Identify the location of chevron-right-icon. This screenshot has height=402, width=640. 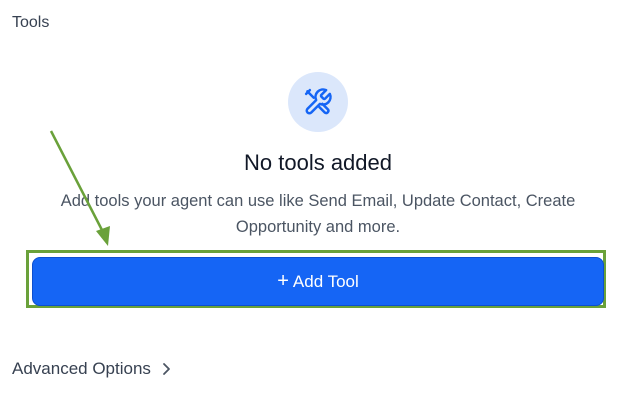
(166, 369).